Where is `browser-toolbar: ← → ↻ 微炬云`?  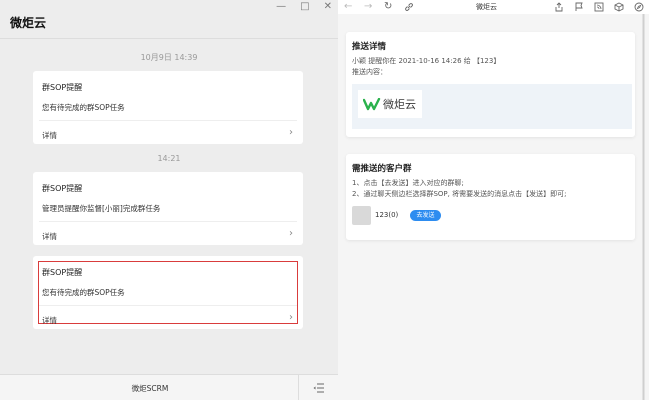
browser-toolbar: ← → ↻ 微炬云 is located at coordinates (493, 7).